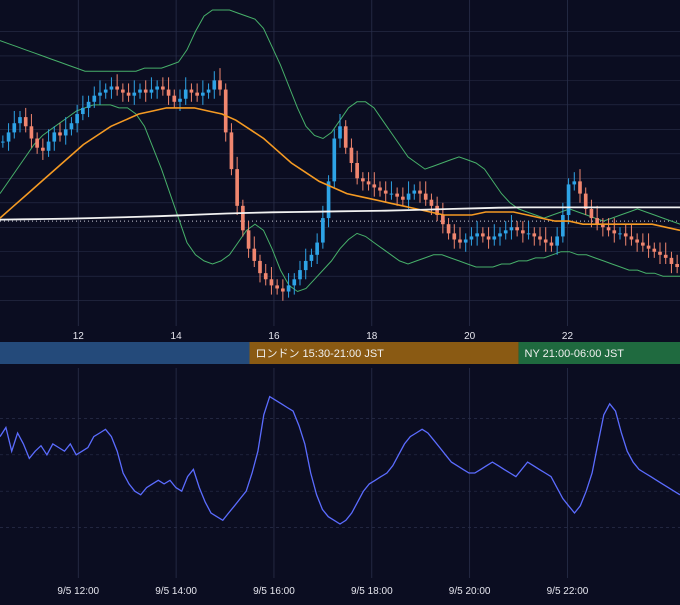  I want to click on main-x-tick-label: 16, so click(274, 336).